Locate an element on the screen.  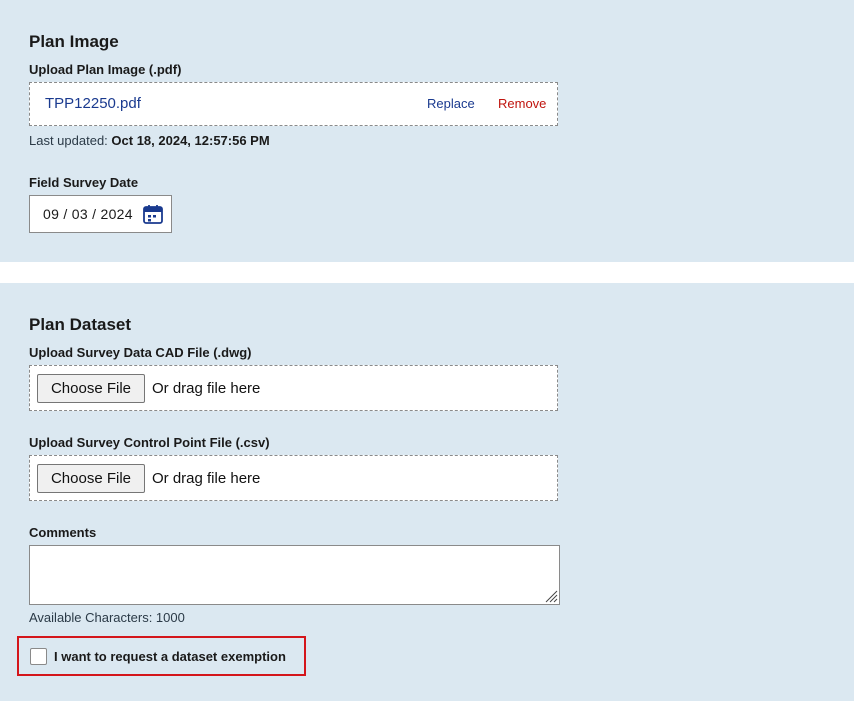
cad-drag-text: Or drag file here is located at coordinates (206, 388).